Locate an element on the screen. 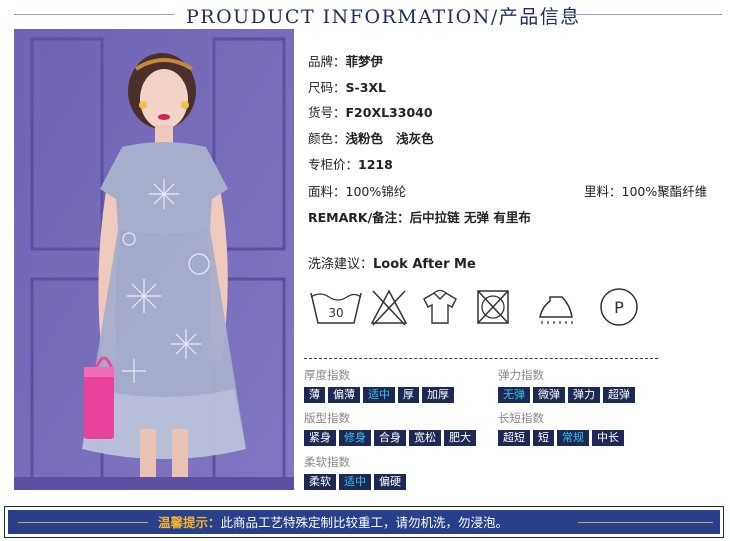  fit-chip: 肥大 is located at coordinates (460, 438).